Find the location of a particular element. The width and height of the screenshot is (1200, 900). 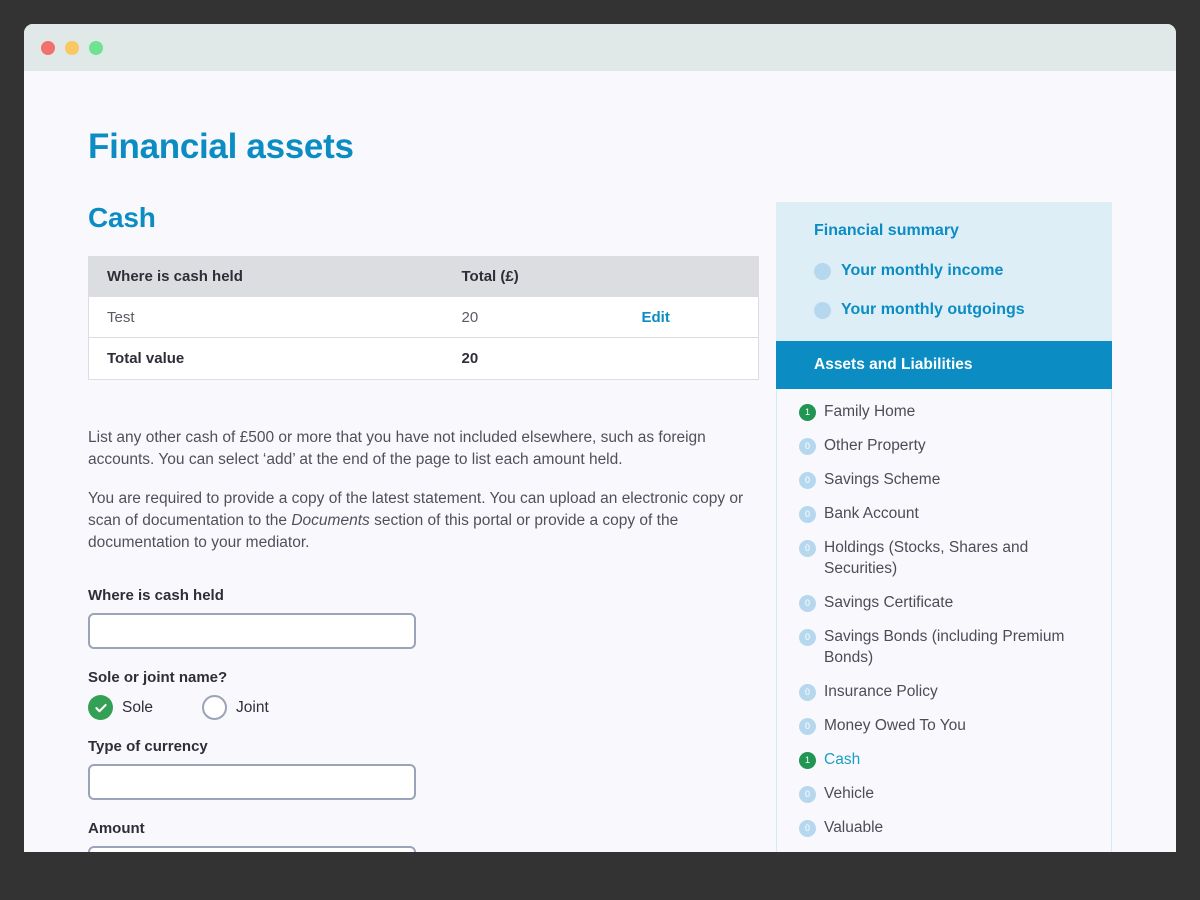

sidebar-asset-item: 0 Vehicle is located at coordinates (944, 793).